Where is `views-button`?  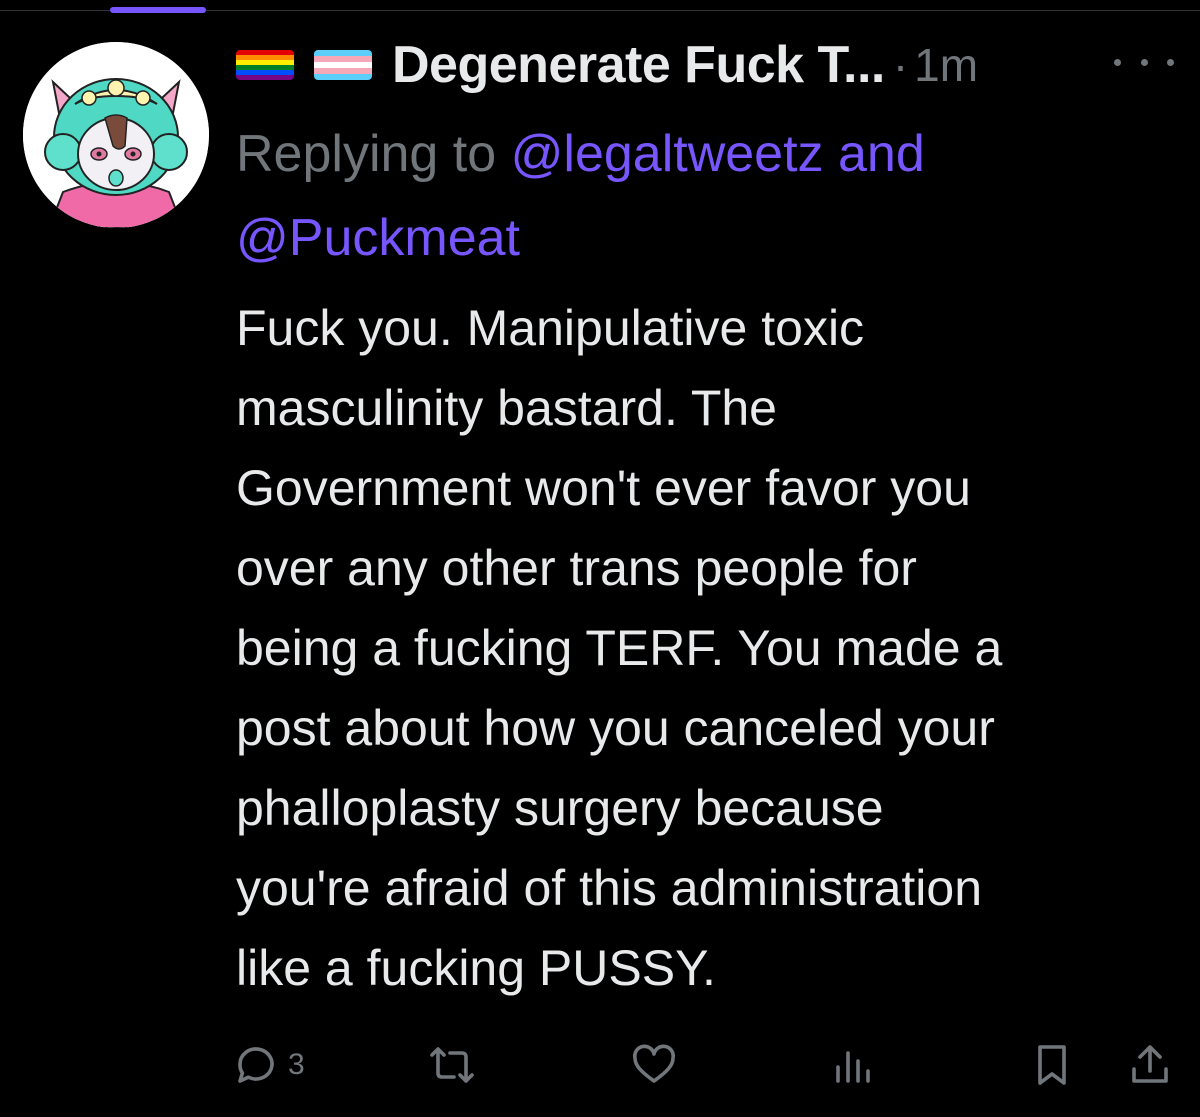 views-button is located at coordinates (852, 1065).